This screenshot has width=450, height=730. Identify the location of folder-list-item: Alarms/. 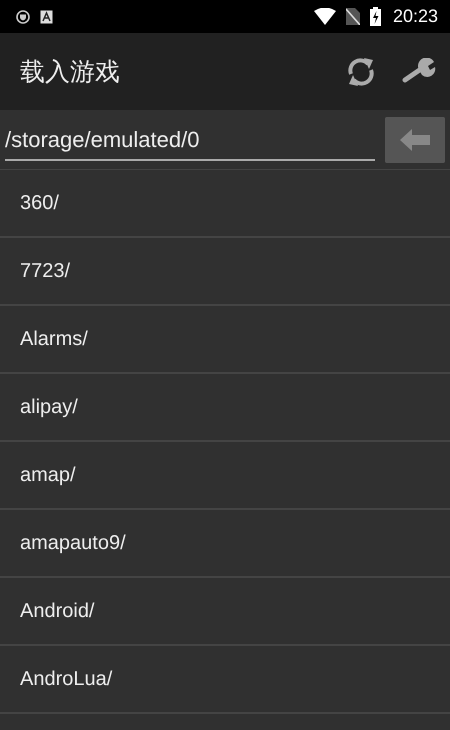
(225, 340).